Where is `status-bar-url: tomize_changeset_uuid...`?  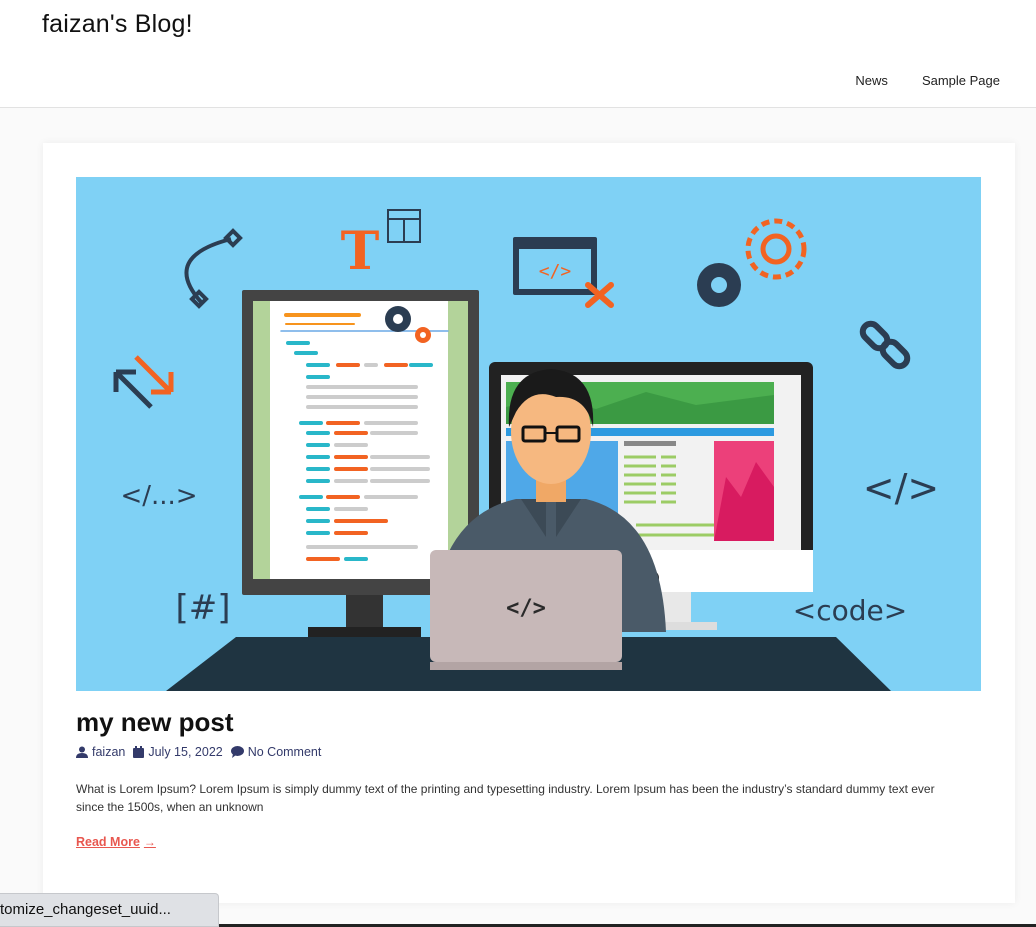
status-bar-url: tomize_changeset_uuid... is located at coordinates (85, 909).